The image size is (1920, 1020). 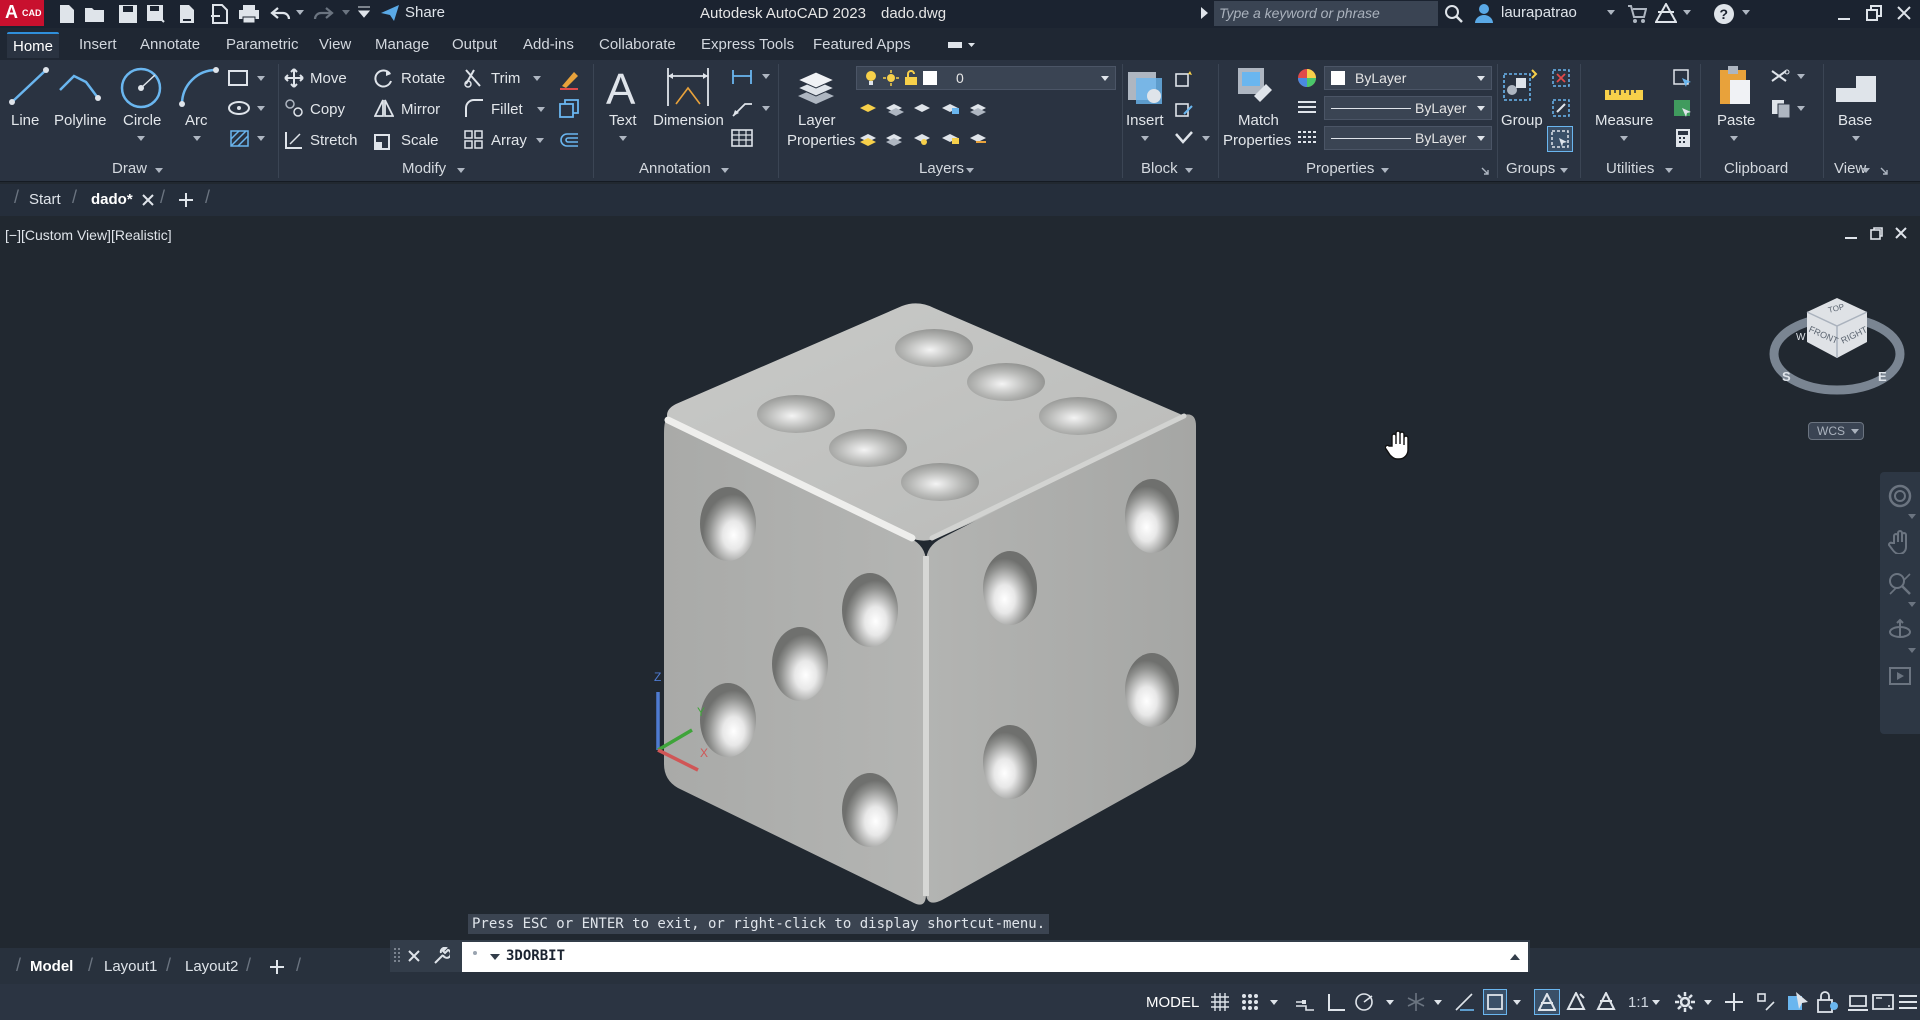 What do you see at coordinates (569, 140) in the screenshot?
I see `offset-icon` at bounding box center [569, 140].